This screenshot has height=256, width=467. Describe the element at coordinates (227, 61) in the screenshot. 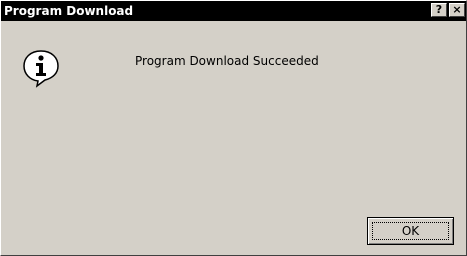

I see `message-text: Program Download Succeeded` at that location.